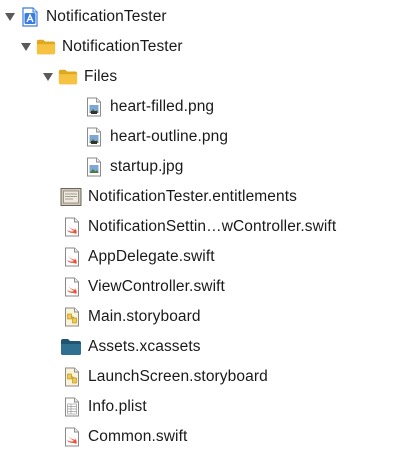 Image resolution: width=400 pixels, height=457 pixels. I want to click on file-row: Assets.xcassets, so click(200, 347).